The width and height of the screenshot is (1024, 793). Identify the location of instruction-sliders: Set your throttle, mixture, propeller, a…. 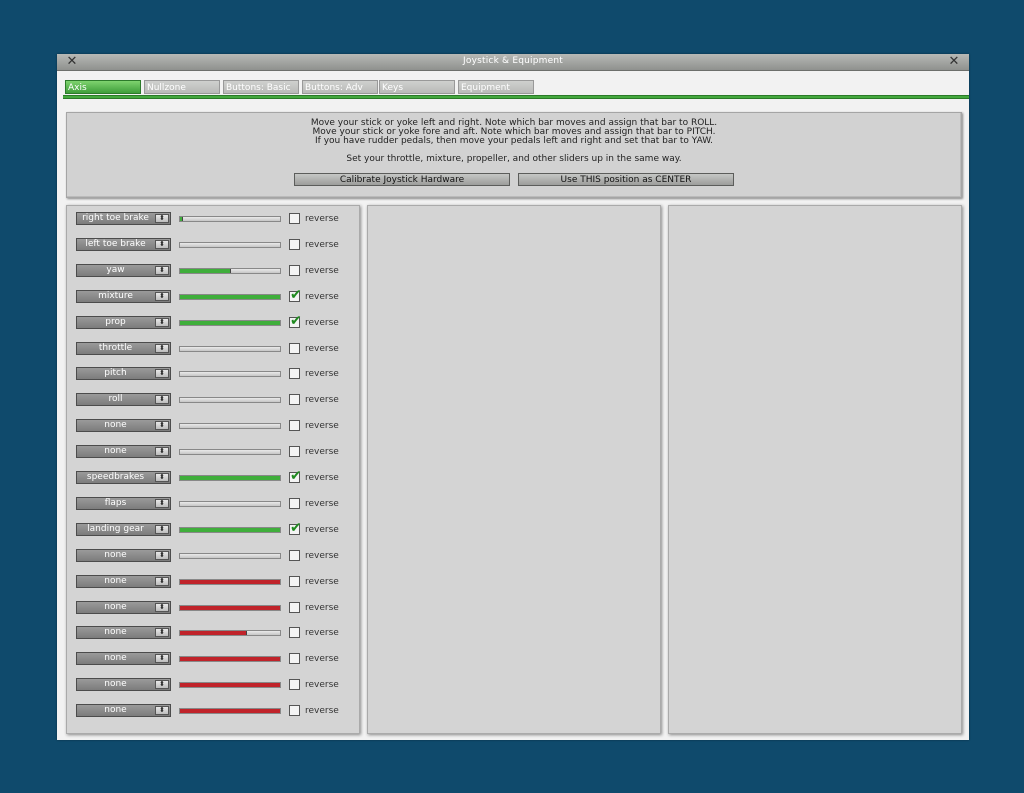
(514, 159).